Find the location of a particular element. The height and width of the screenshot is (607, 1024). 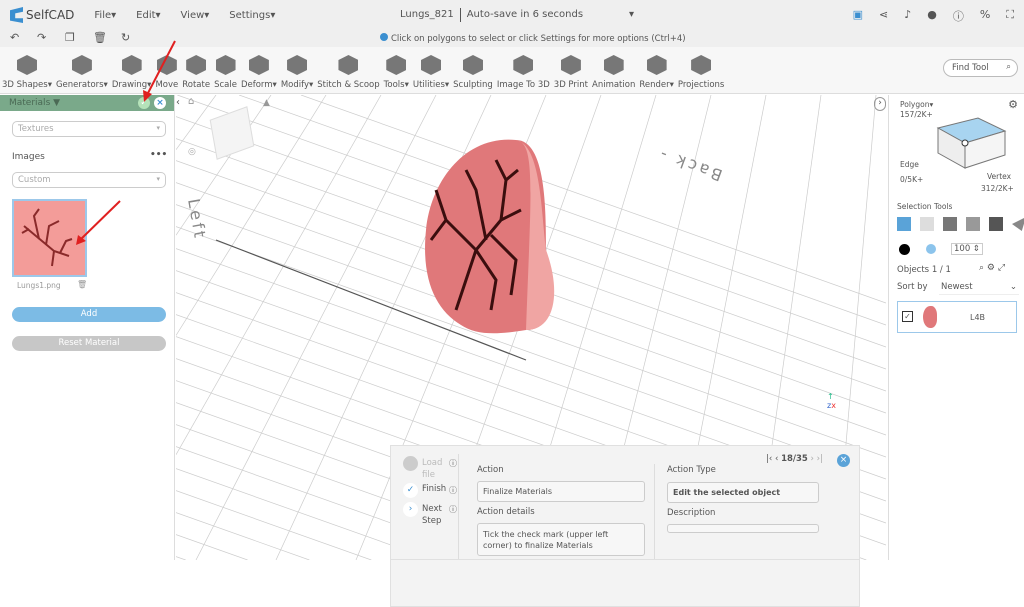

add-button: Add is located at coordinates (89, 314).